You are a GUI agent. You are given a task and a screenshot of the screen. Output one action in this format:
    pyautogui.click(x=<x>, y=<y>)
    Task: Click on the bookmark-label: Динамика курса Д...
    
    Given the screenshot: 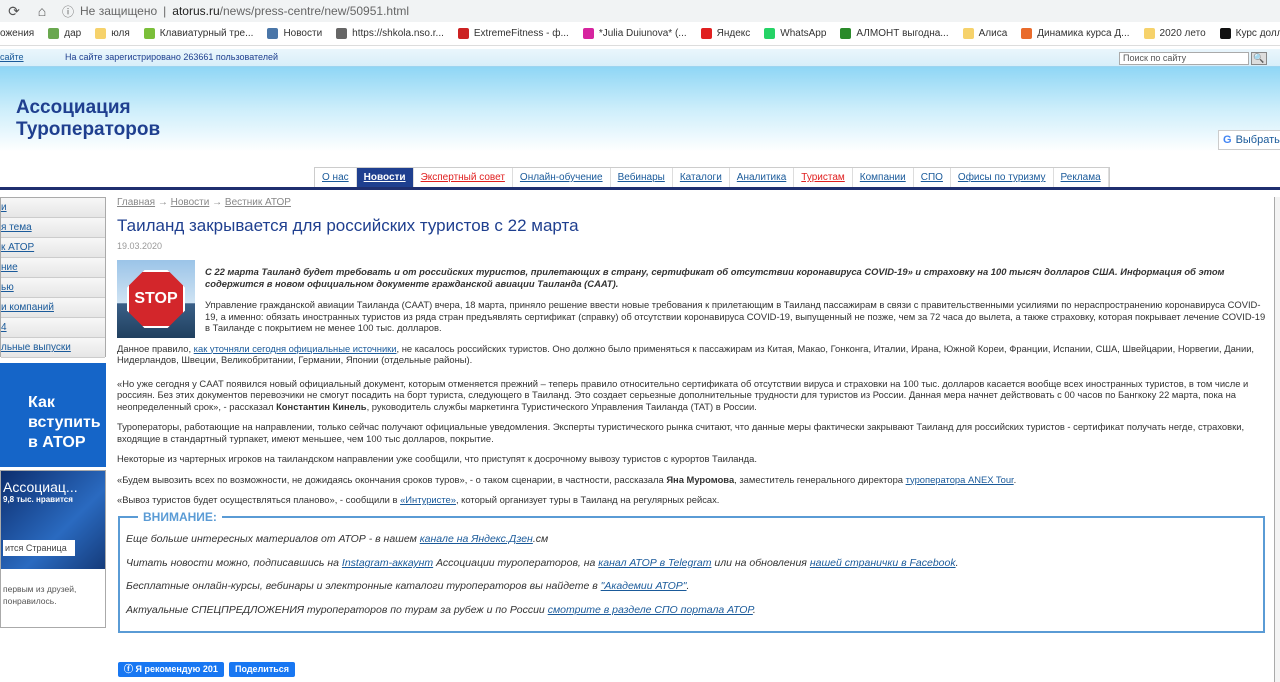 What is the action you would take?
    pyautogui.click(x=1083, y=33)
    